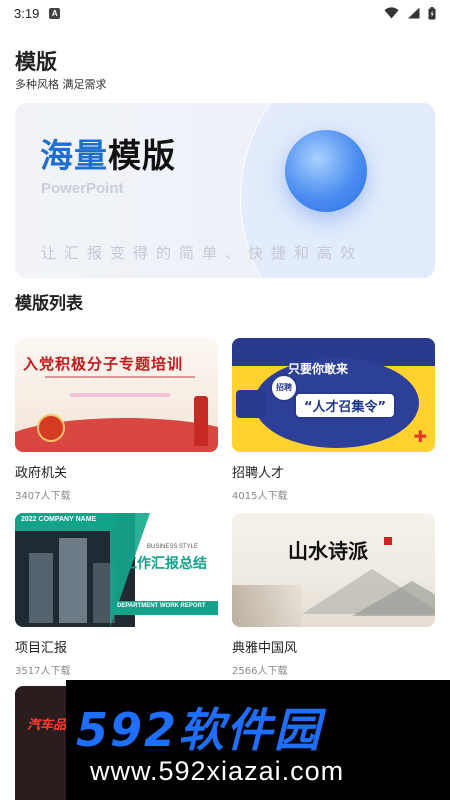 This screenshot has height=800, width=450. I want to click on watermark-url: www.592xiazai.com, so click(217, 771).